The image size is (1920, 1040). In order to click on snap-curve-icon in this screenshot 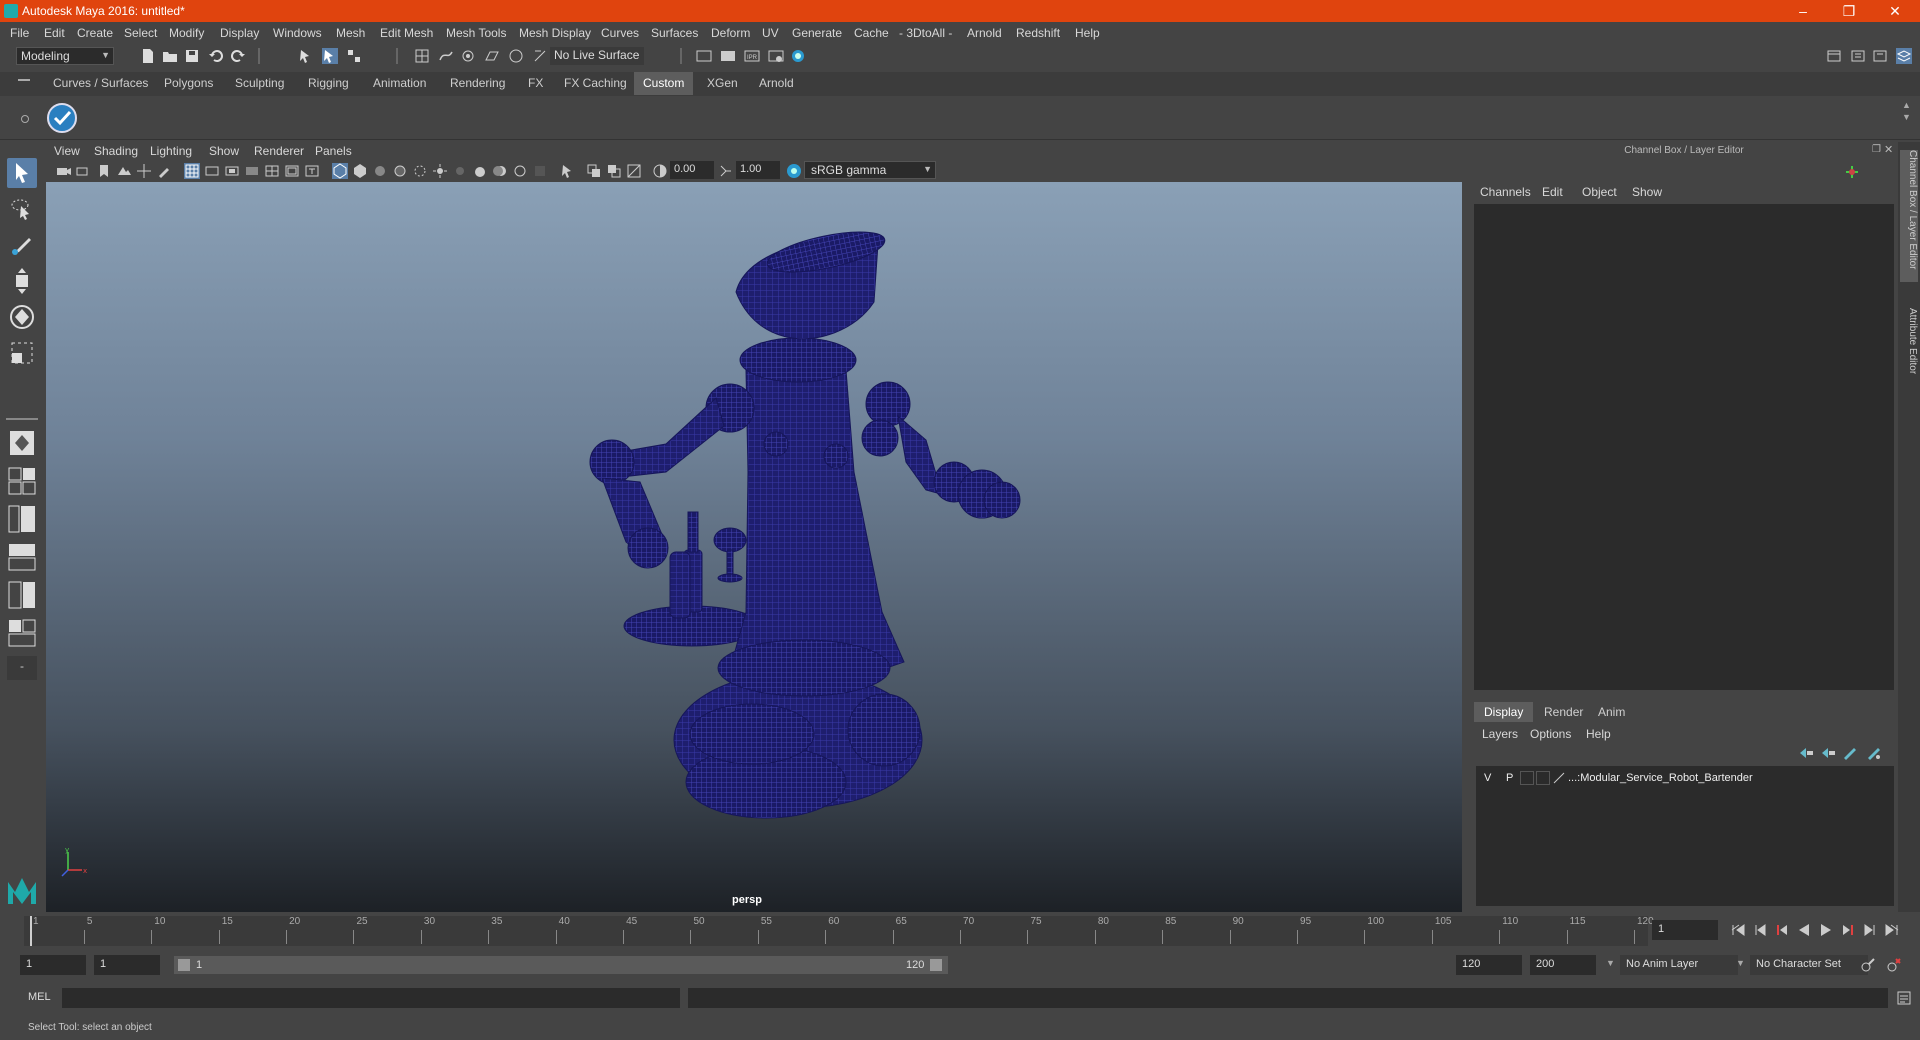, I will do `click(446, 56)`.